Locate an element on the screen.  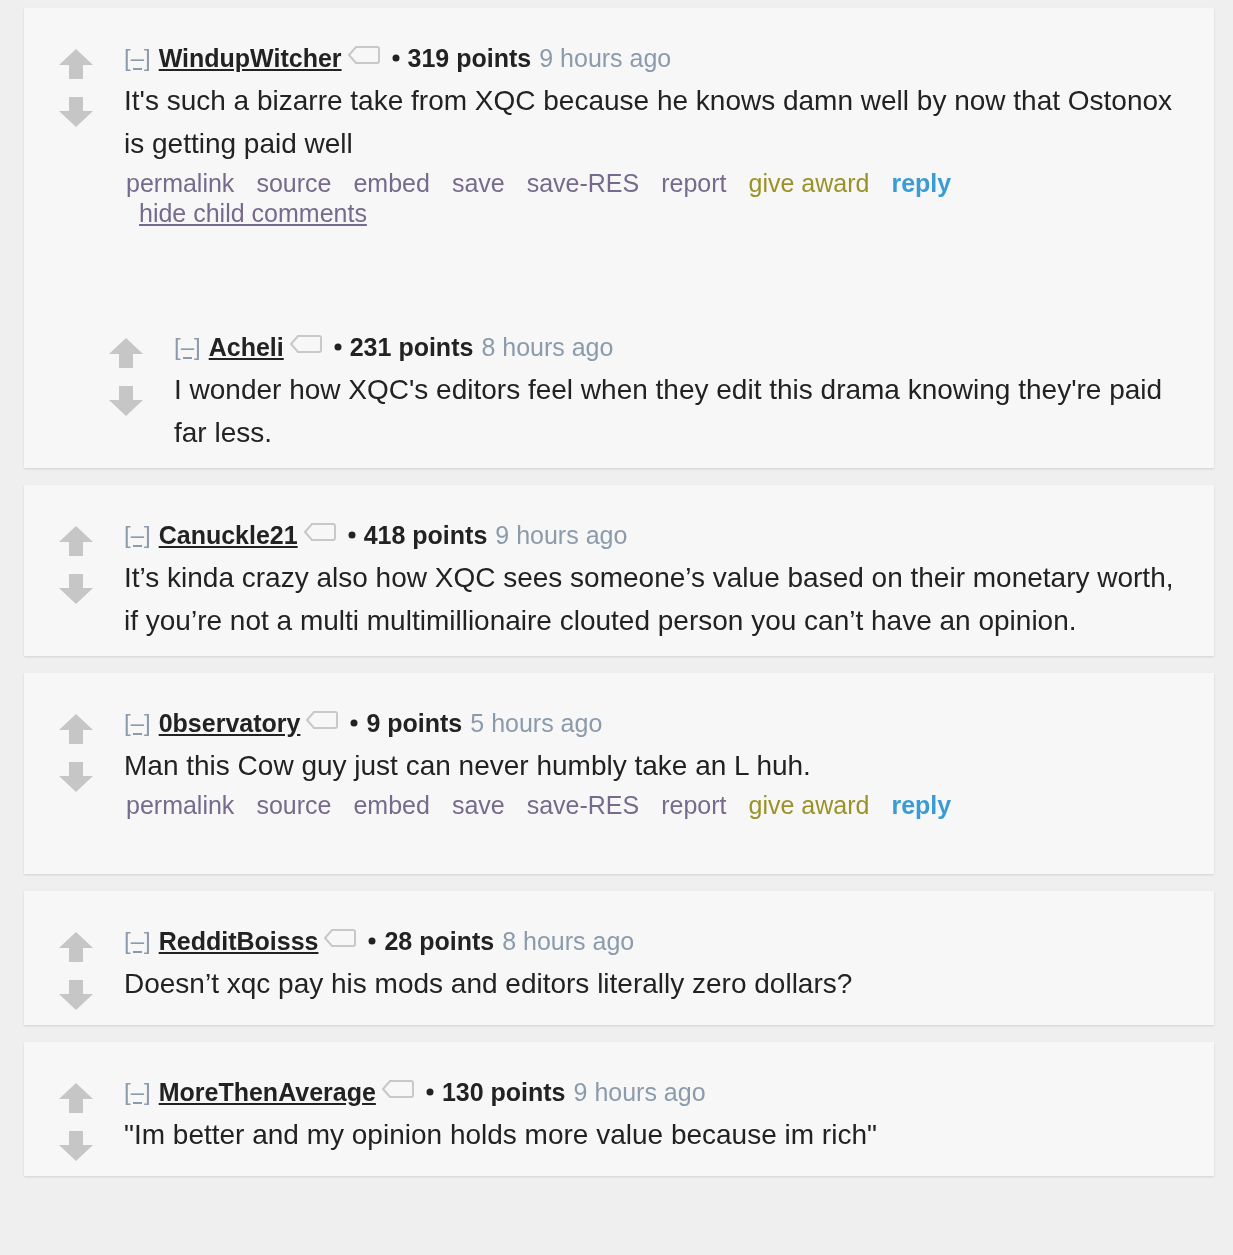
points-count: 130 points is located at coordinates (503, 1092).